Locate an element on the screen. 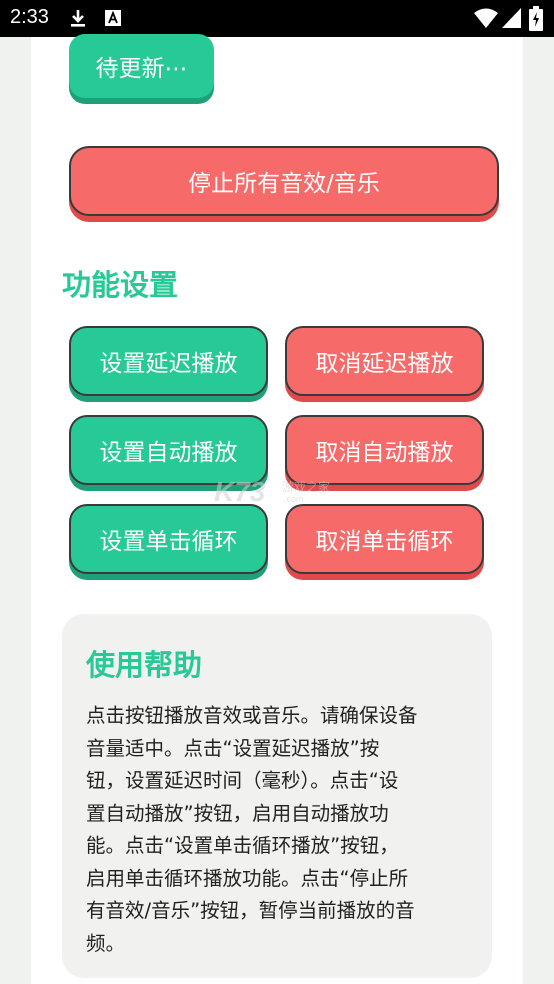  stop-all-button: 停止所有音效/音乐 is located at coordinates (284, 181).